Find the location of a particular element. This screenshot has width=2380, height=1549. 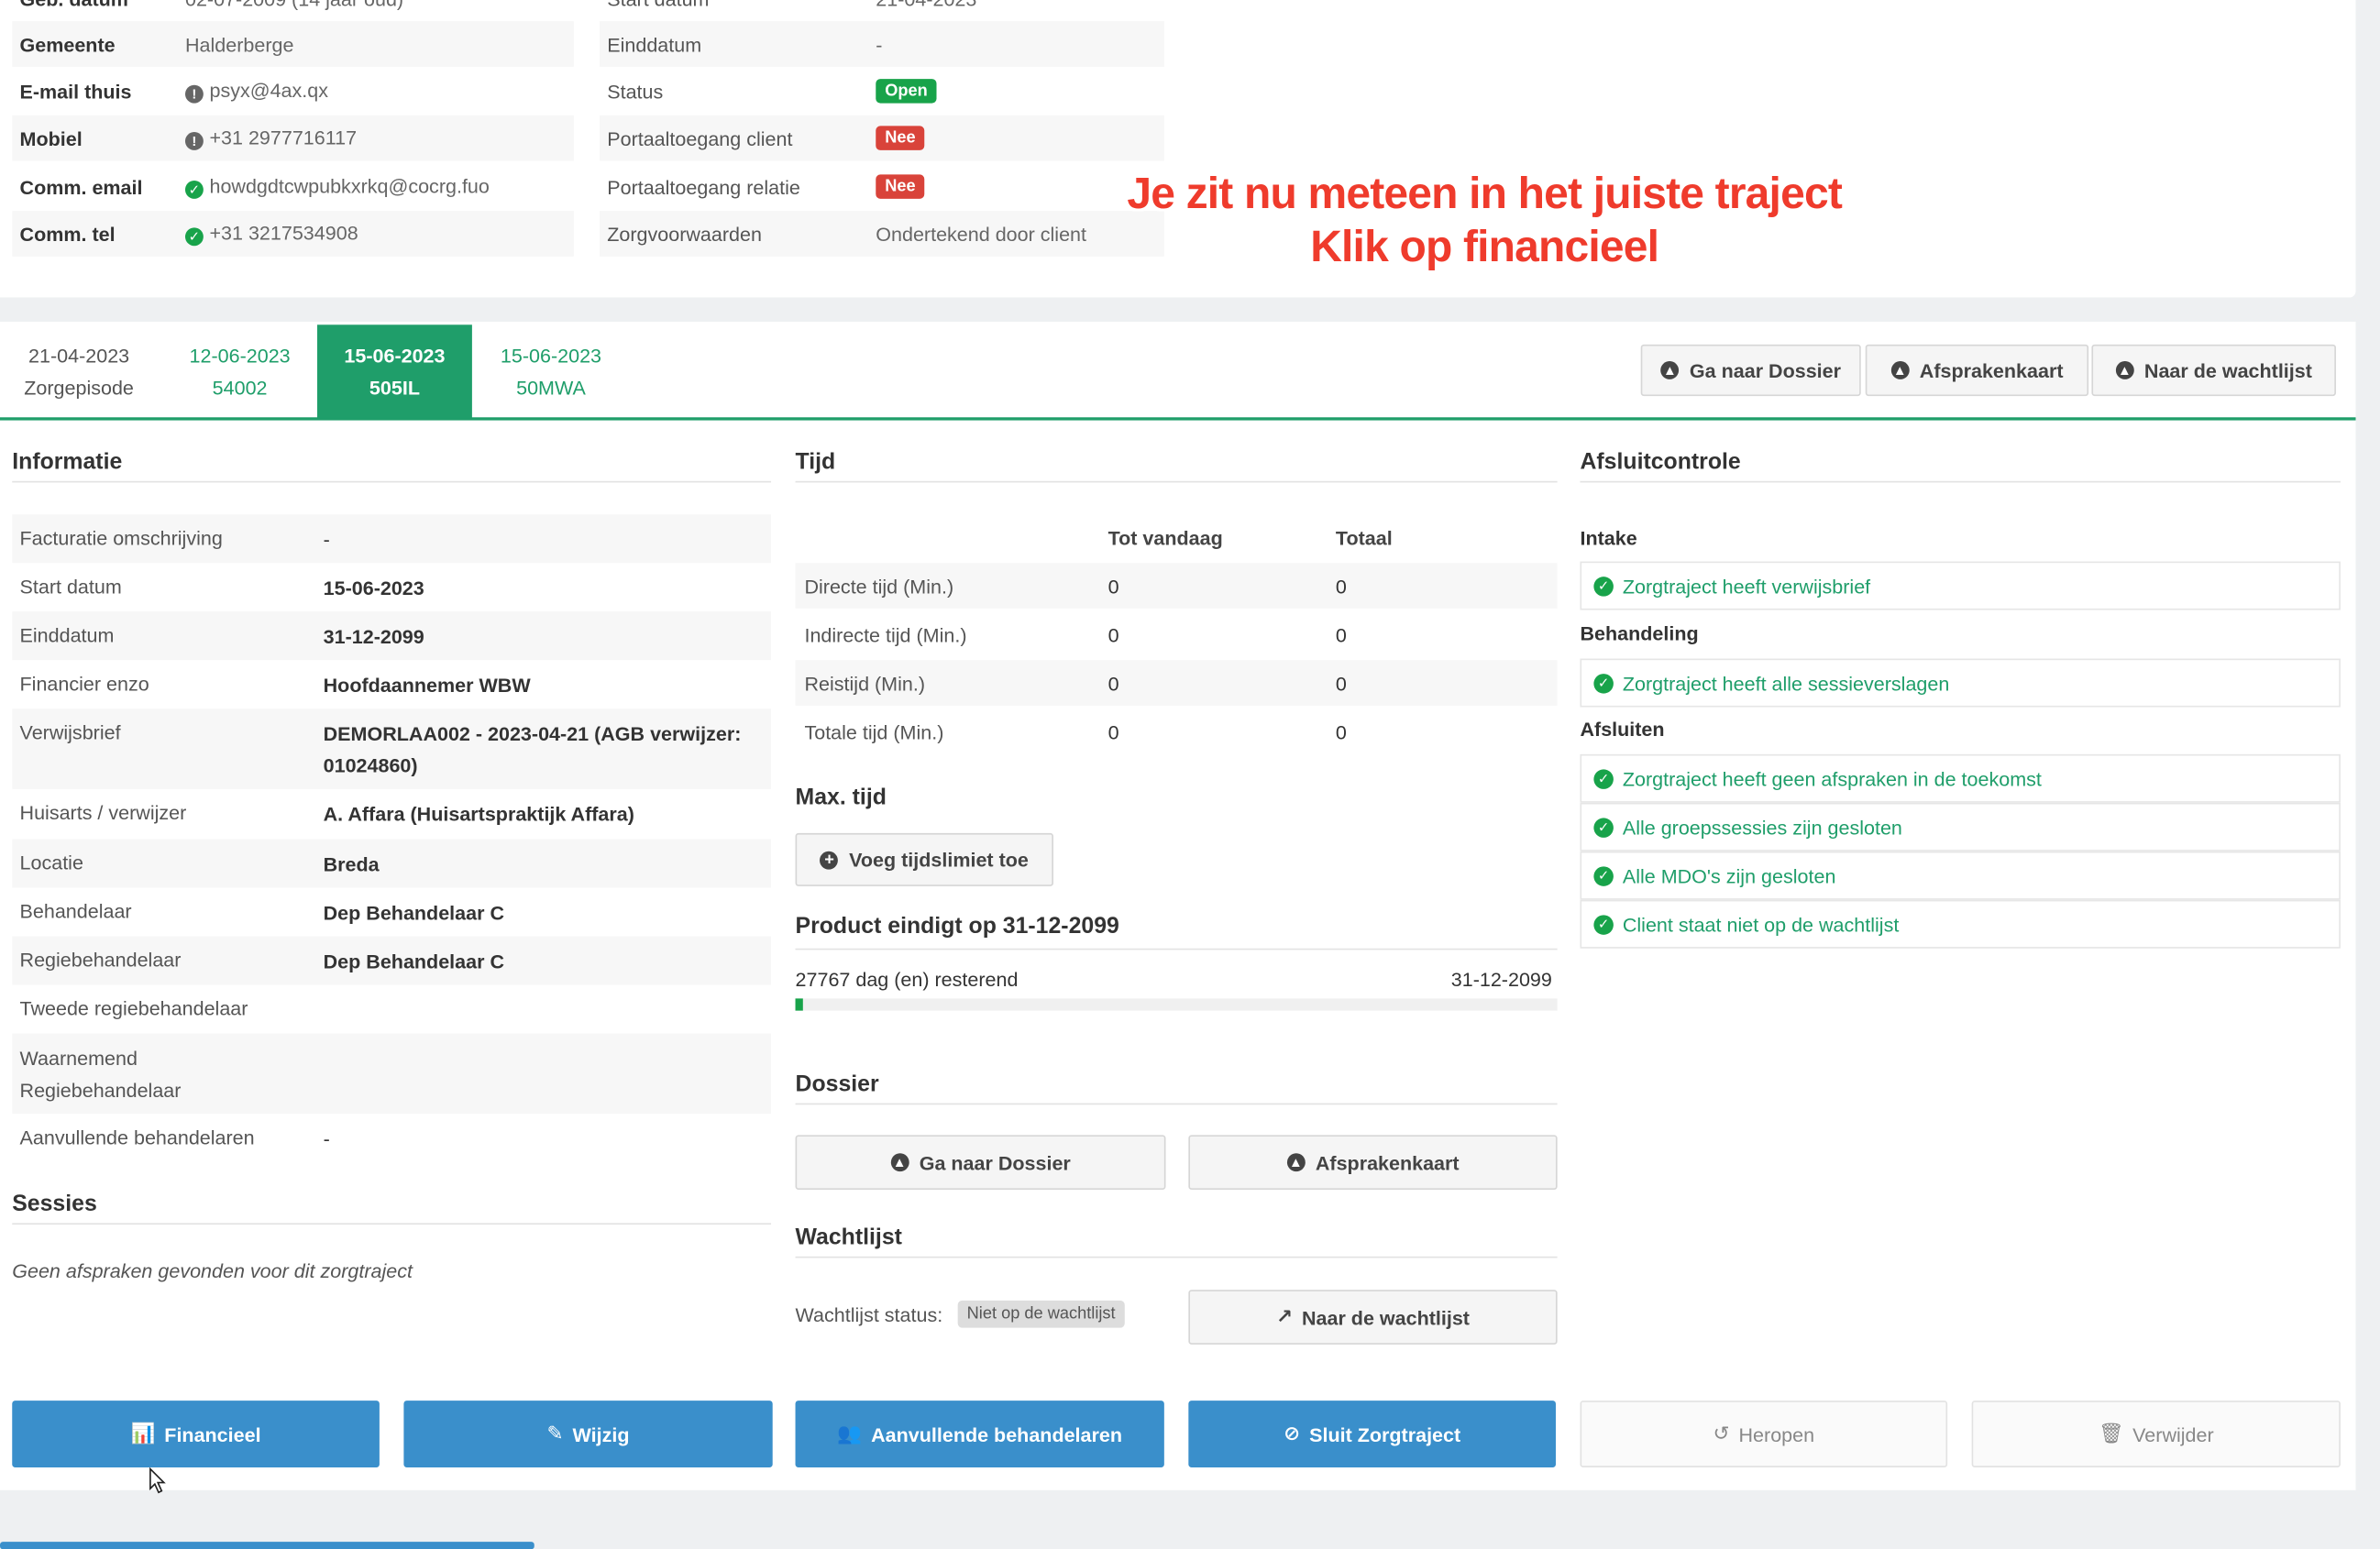

button-label: Wijzig is located at coordinates (601, 1434).